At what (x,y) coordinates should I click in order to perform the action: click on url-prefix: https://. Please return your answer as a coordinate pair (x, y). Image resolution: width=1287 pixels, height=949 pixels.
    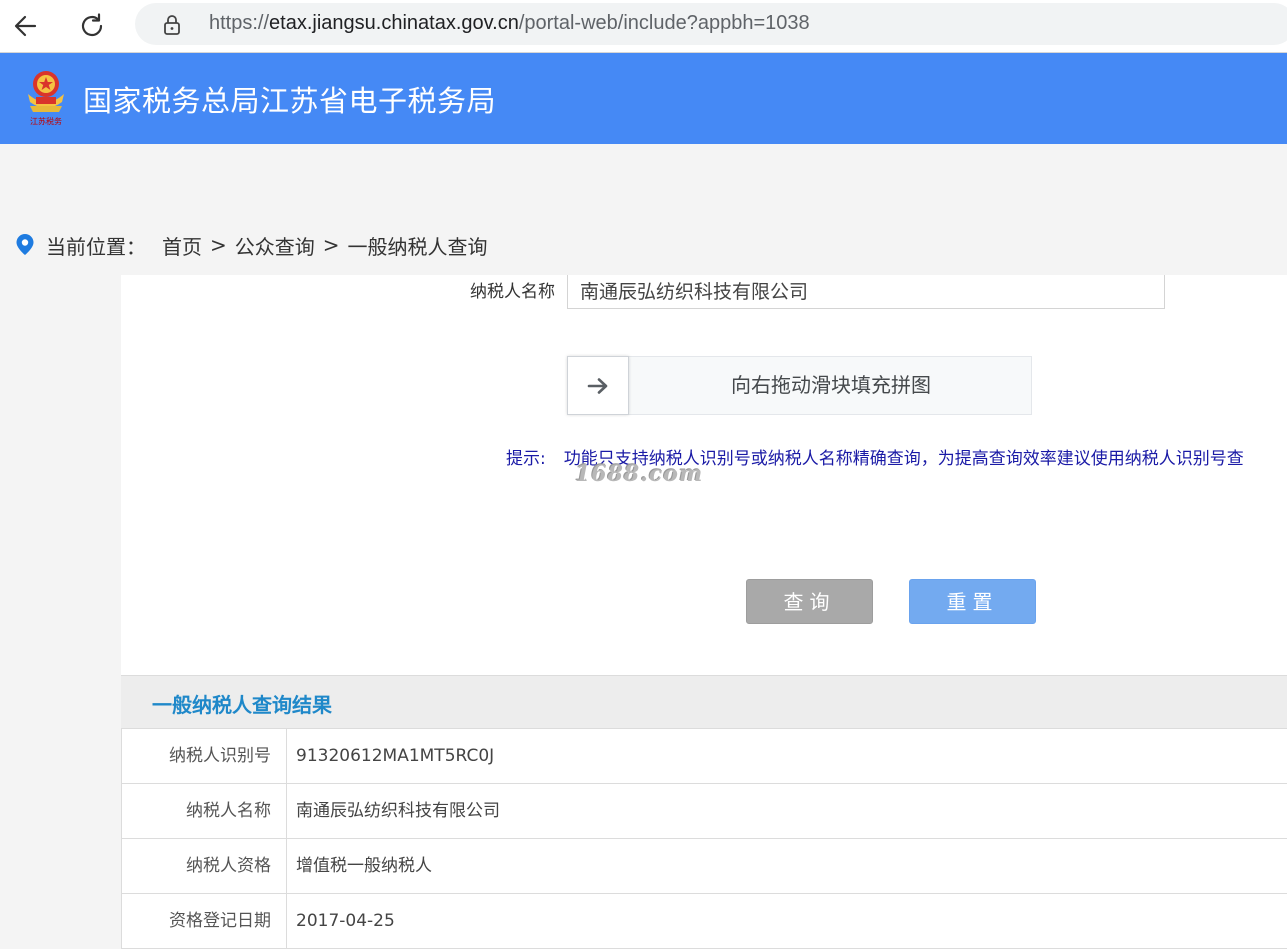
    Looking at the image, I should click on (239, 23).